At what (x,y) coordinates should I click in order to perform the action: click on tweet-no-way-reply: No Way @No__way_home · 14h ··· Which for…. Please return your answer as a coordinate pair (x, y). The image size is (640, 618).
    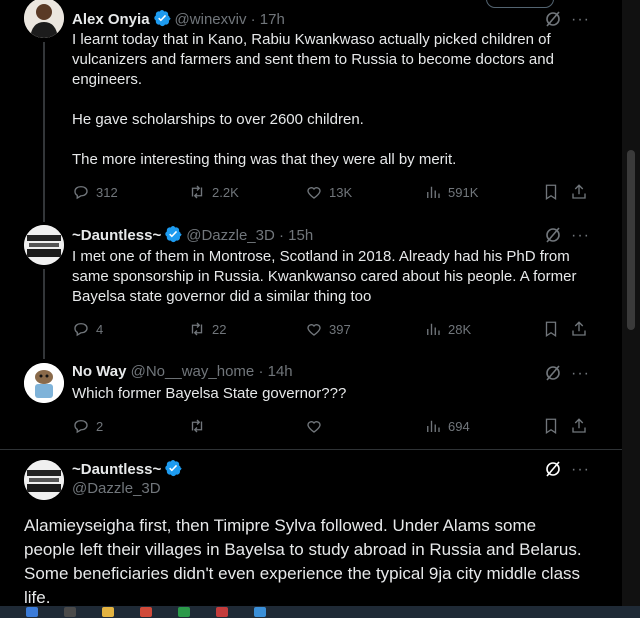
    Looking at the image, I should click on (311, 404).